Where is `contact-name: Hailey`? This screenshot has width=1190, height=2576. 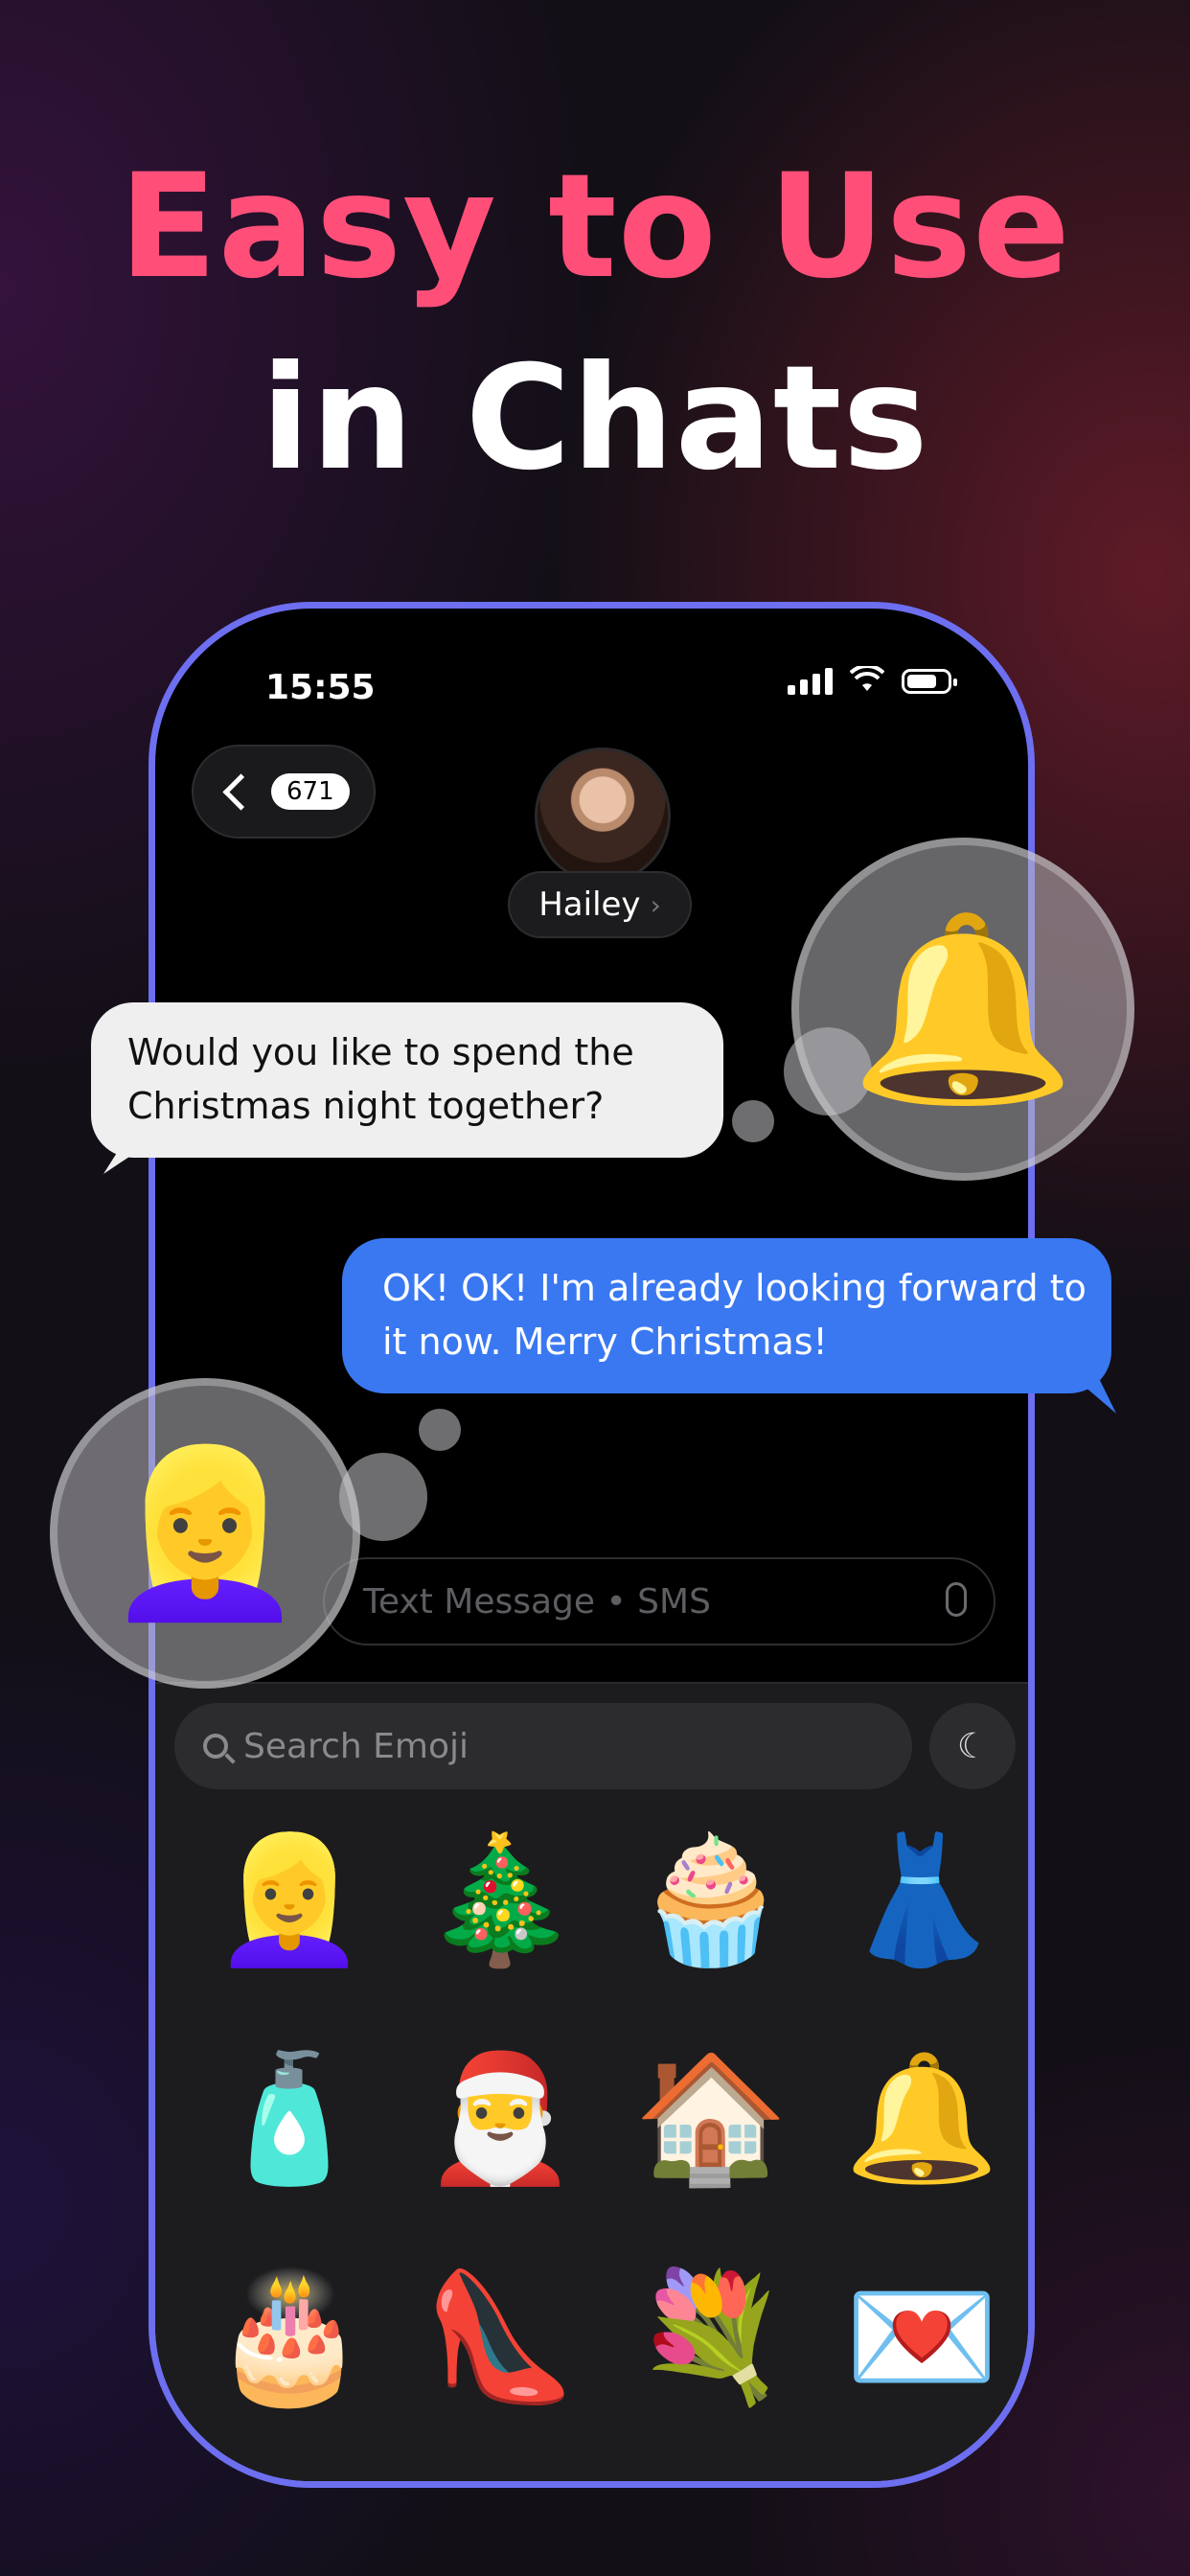
contact-name: Hailey is located at coordinates (590, 905).